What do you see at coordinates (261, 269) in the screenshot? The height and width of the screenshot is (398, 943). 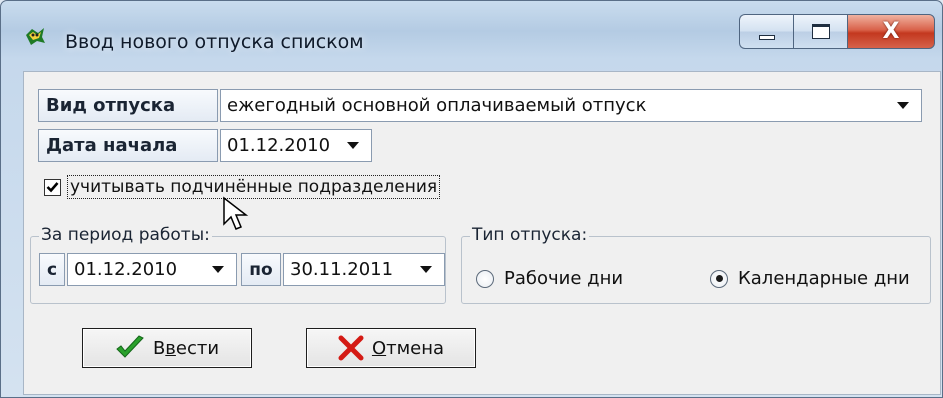 I see `period-to-label: по` at bounding box center [261, 269].